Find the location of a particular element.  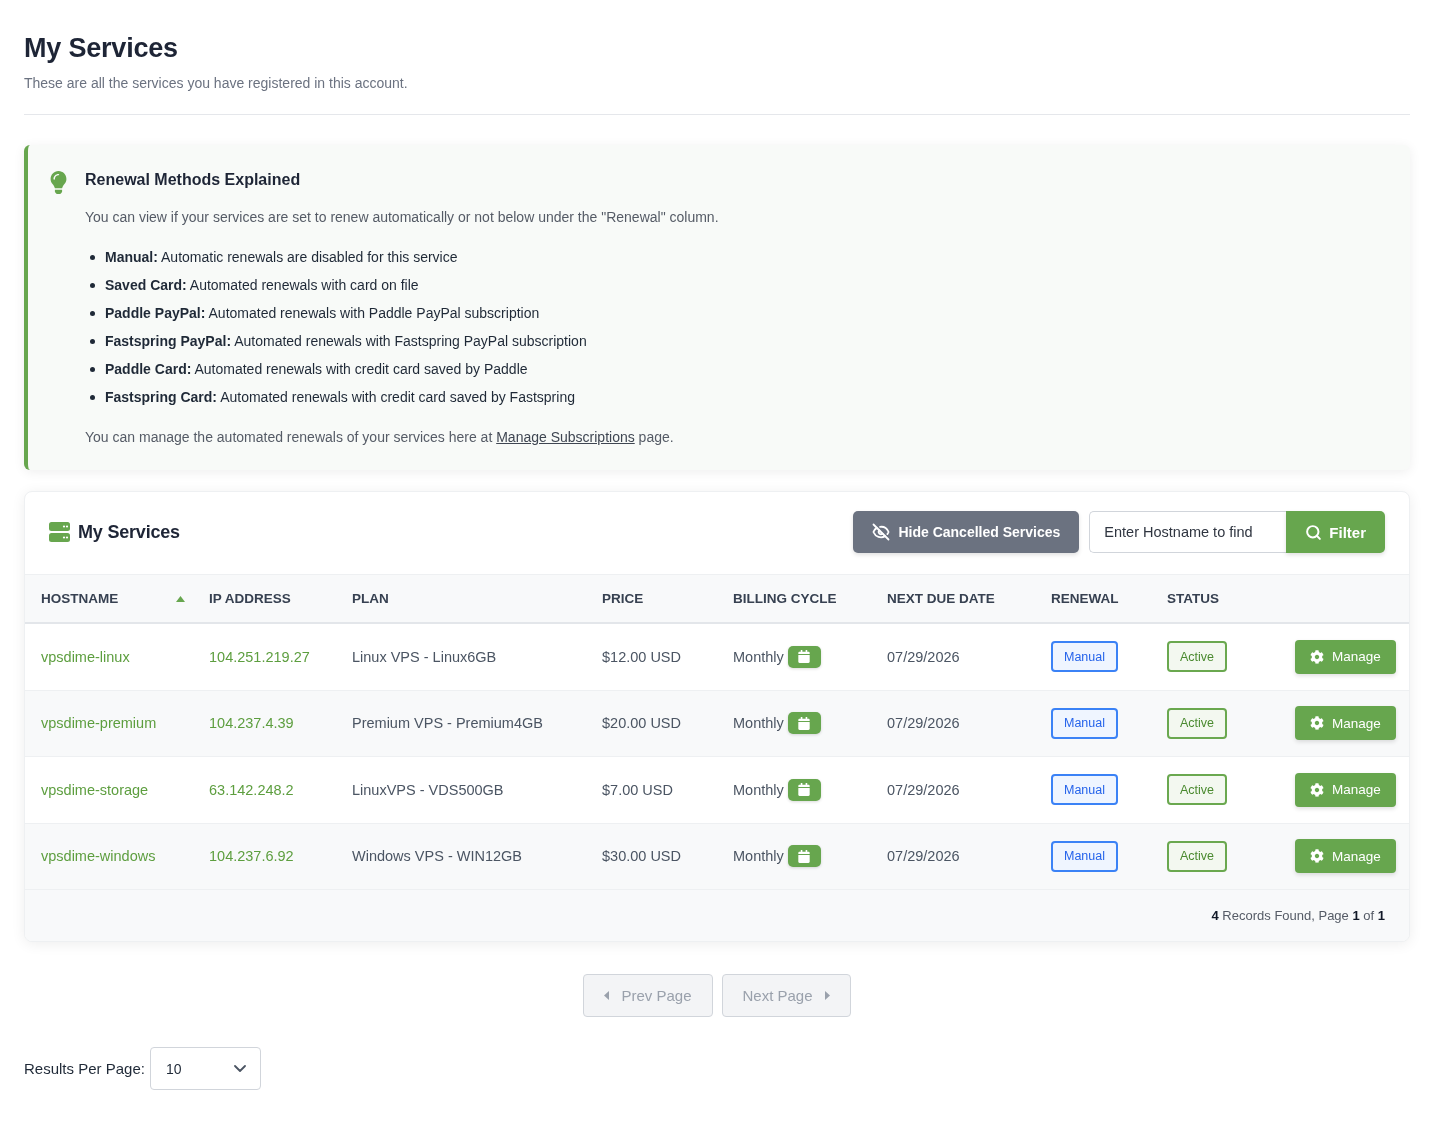

column-header: IP ADDRESS is located at coordinates (250, 598).